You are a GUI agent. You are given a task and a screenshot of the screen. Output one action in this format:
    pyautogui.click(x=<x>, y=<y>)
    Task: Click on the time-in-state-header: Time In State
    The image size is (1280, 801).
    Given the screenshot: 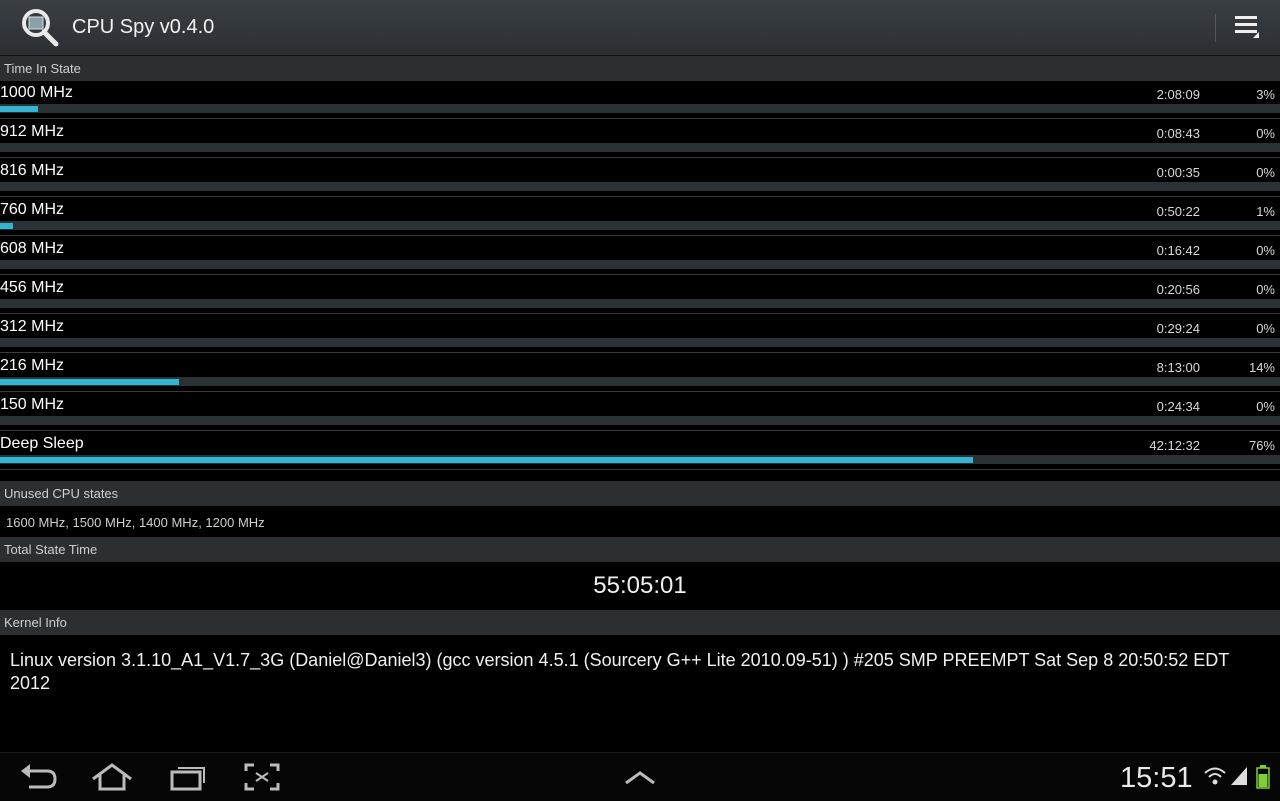 What is the action you would take?
    pyautogui.click(x=640, y=68)
    